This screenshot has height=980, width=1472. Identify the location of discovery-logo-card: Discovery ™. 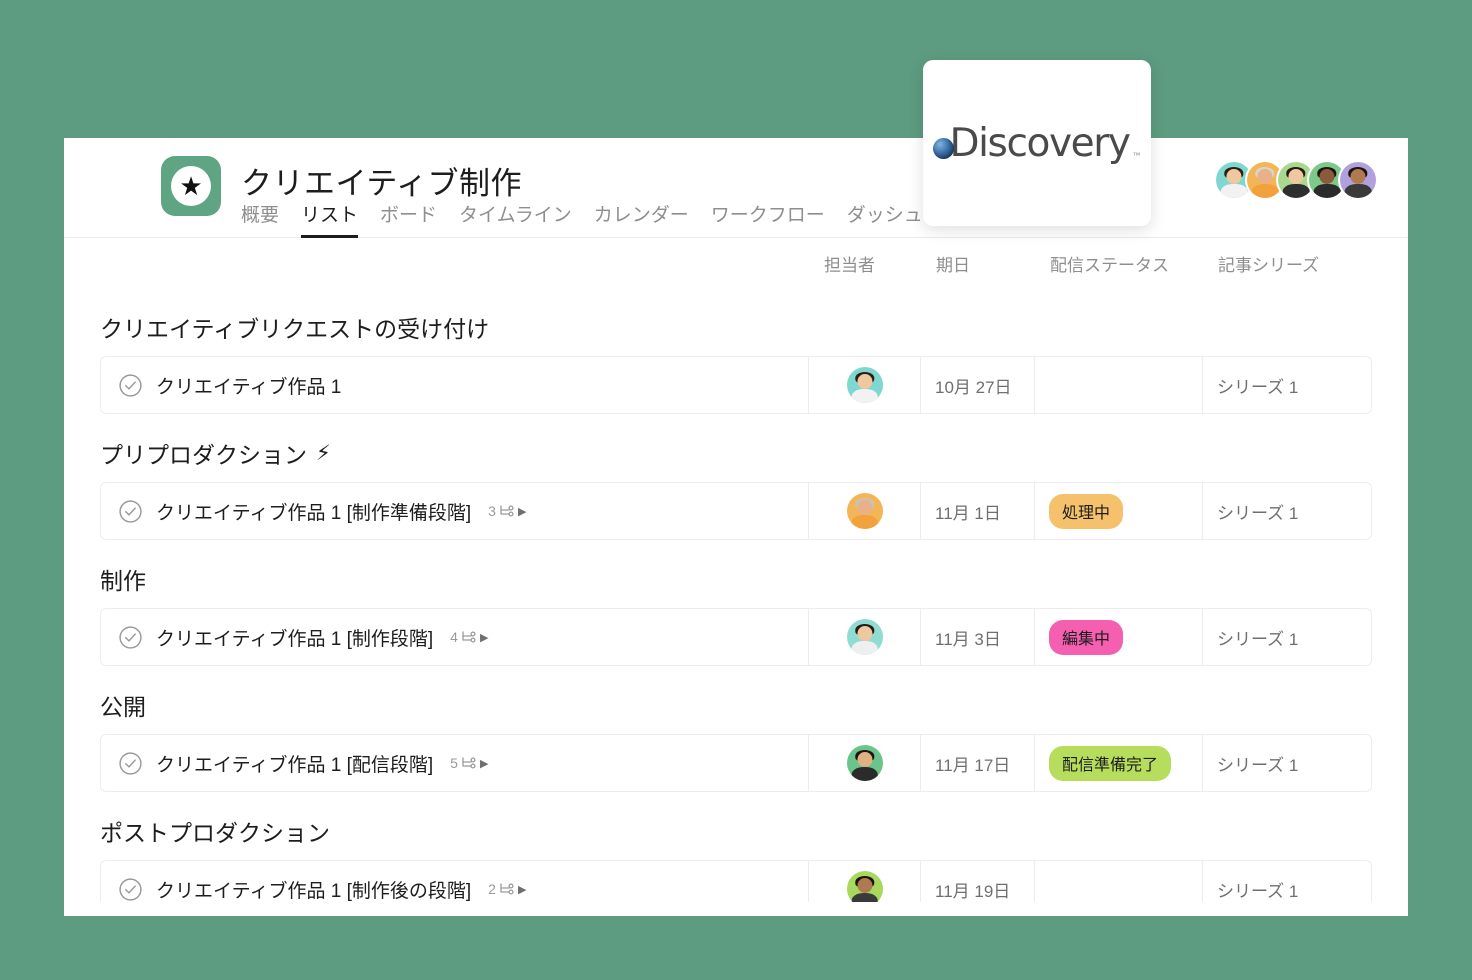
(1037, 143).